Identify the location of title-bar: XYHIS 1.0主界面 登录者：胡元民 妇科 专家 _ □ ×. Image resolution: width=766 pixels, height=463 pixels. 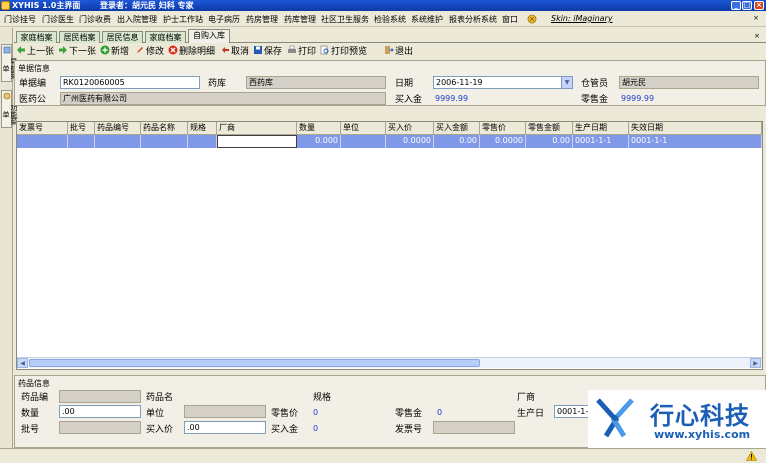
(383, 5).